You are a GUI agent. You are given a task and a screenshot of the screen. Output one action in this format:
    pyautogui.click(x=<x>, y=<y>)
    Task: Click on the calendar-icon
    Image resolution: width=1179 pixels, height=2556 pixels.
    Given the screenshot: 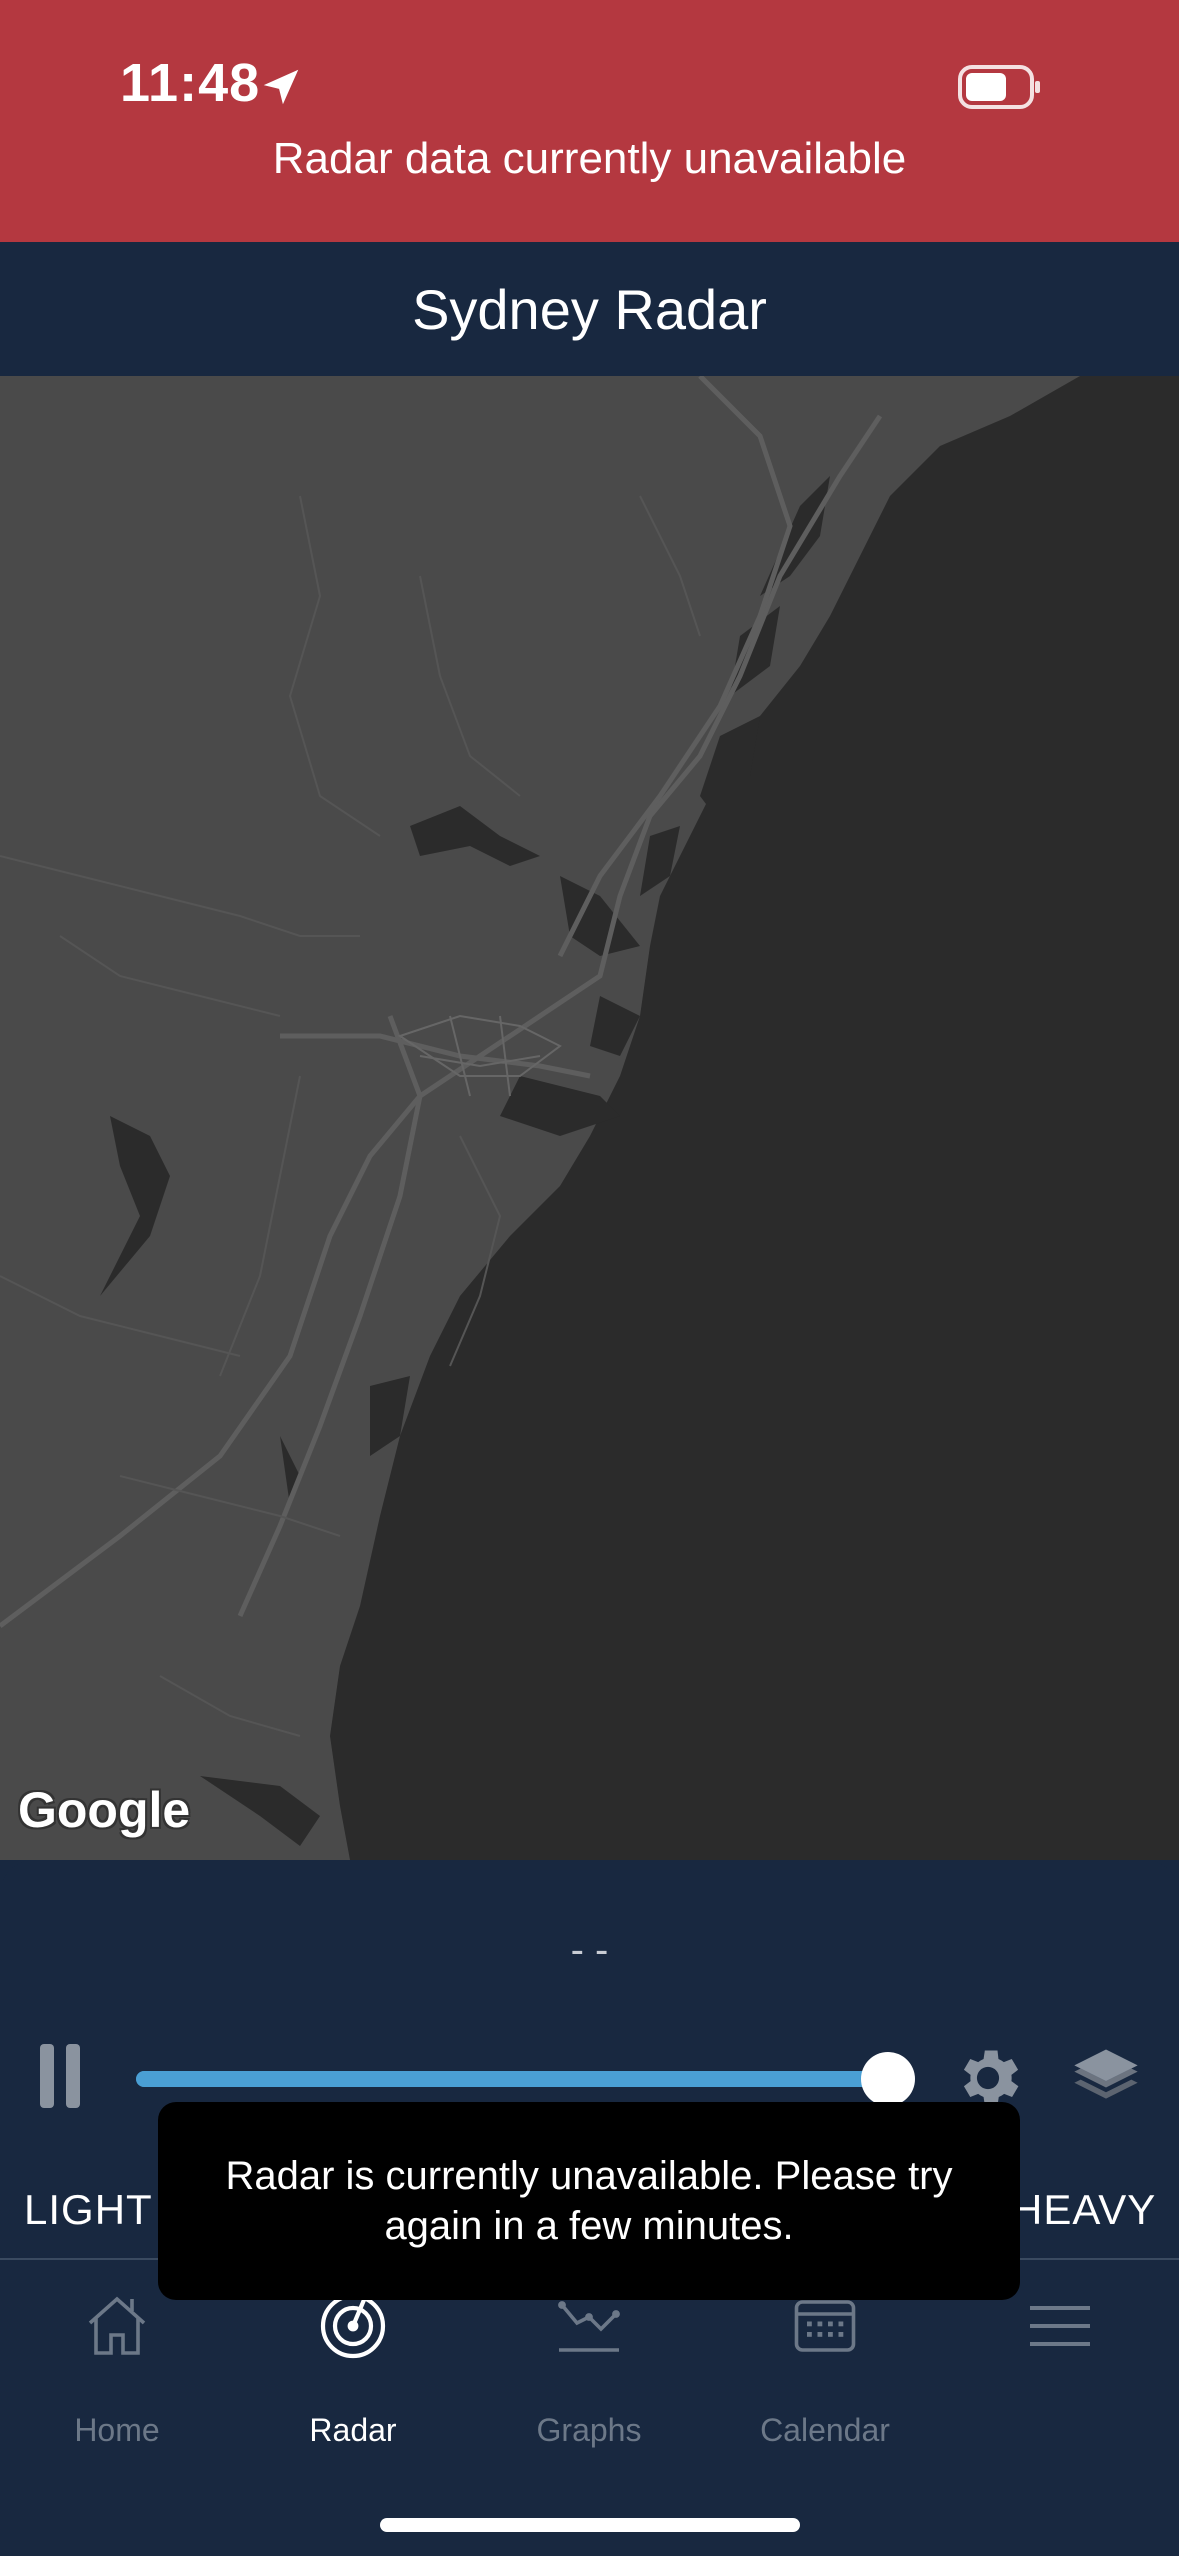 What is the action you would take?
    pyautogui.click(x=825, y=2326)
    